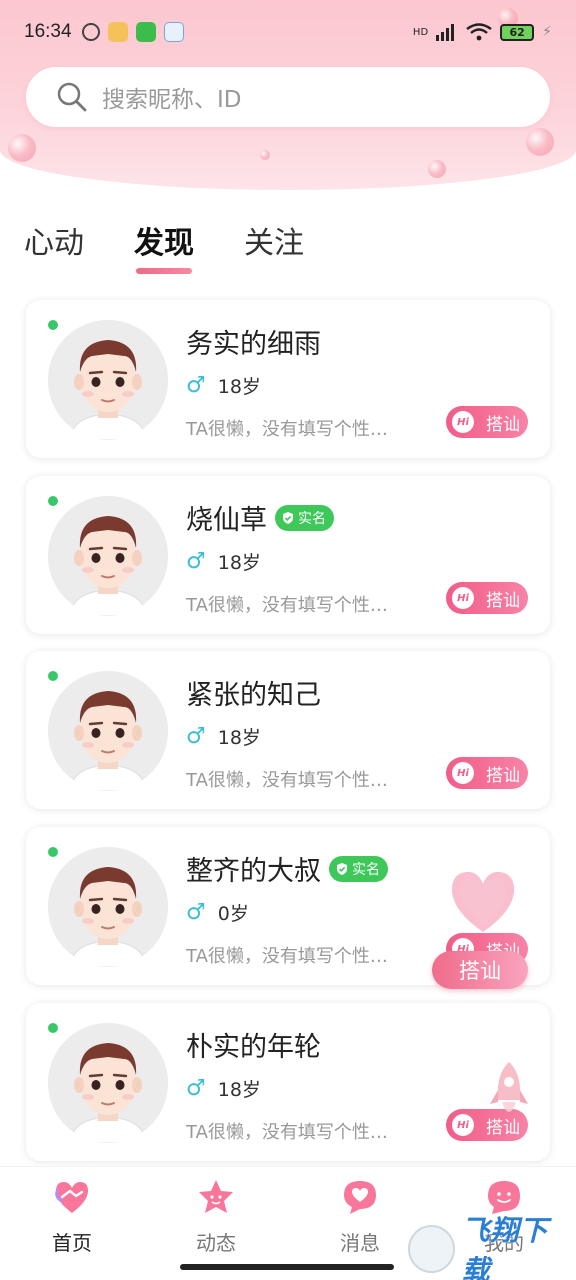 Image resolution: width=576 pixels, height=1280 pixels. I want to click on notification-app-icon, so click(117, 32).